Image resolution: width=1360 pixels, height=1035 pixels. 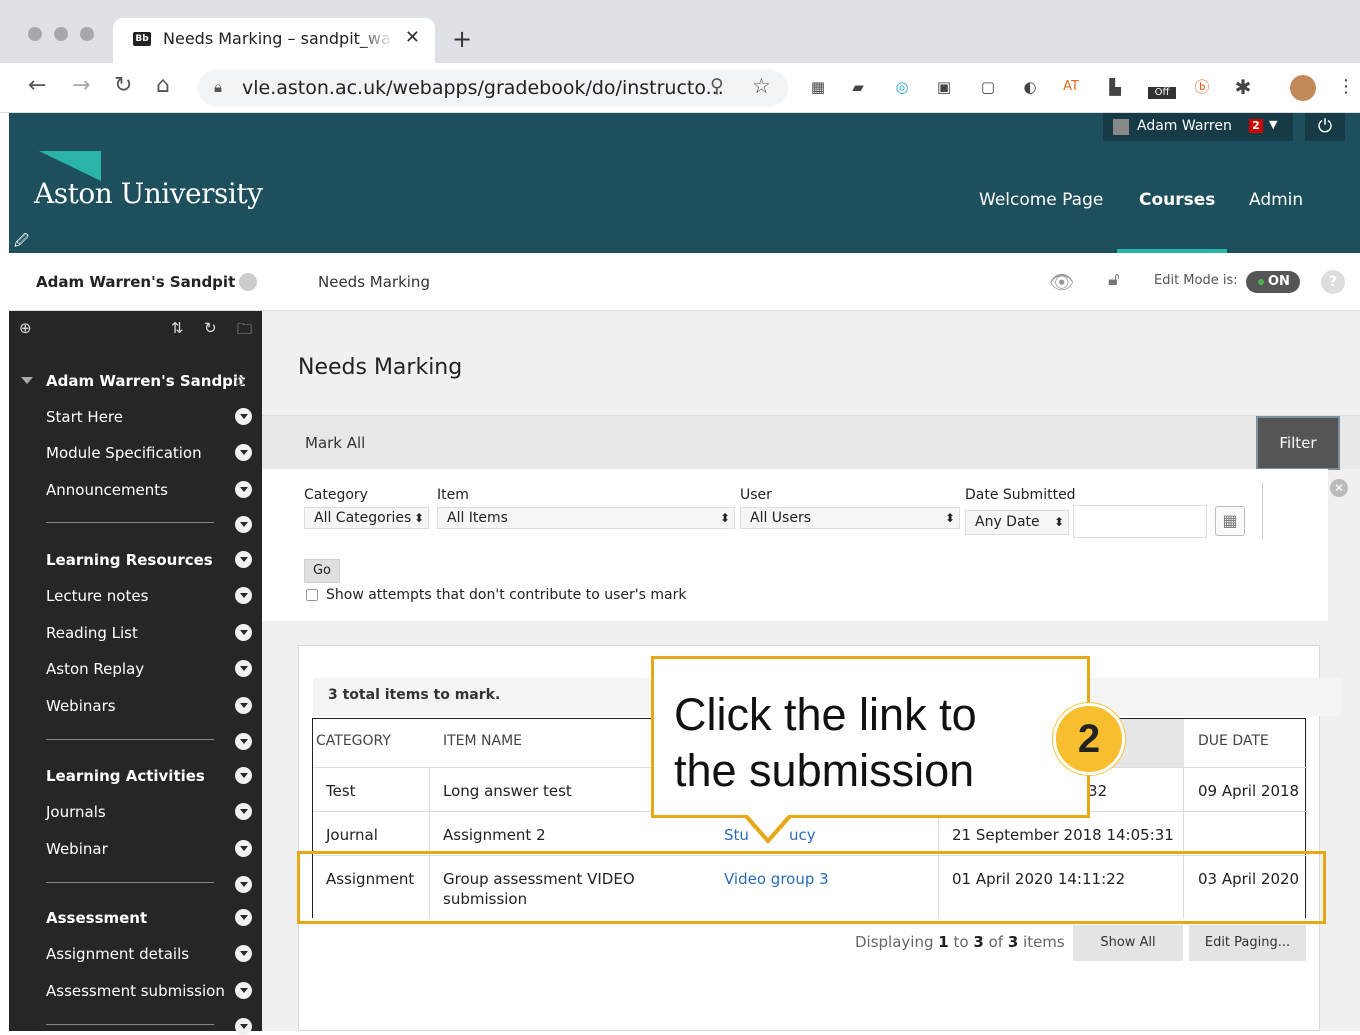 What do you see at coordinates (944, 87) in the screenshot?
I see `extension-window-icon: ▣` at bounding box center [944, 87].